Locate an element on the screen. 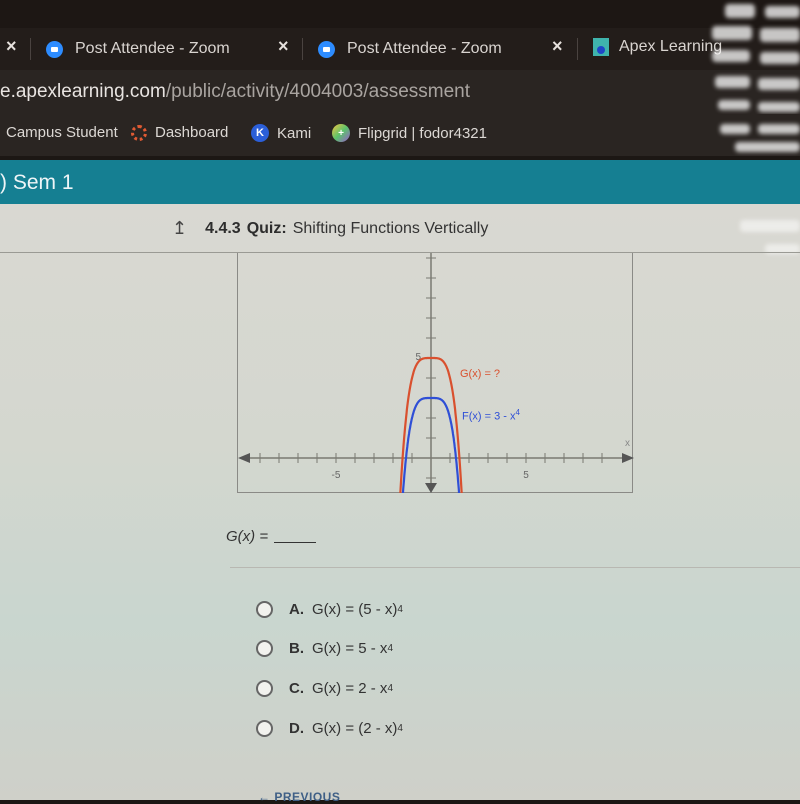 This screenshot has height=804, width=800. option-letter: C. is located at coordinates (296, 688).